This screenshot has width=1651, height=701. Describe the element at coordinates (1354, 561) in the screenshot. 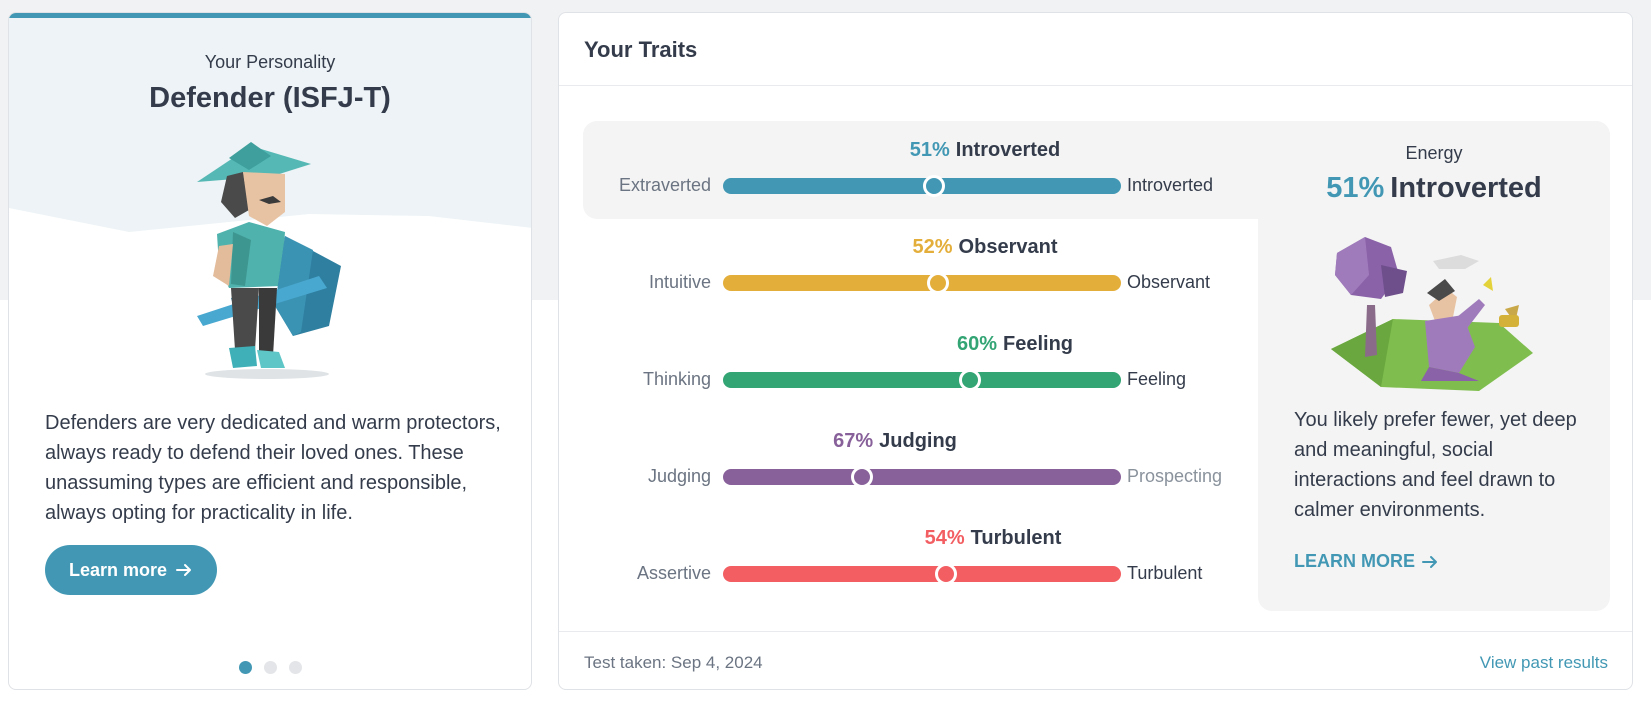

I see `detail-link-label: LEARN MORE` at that location.